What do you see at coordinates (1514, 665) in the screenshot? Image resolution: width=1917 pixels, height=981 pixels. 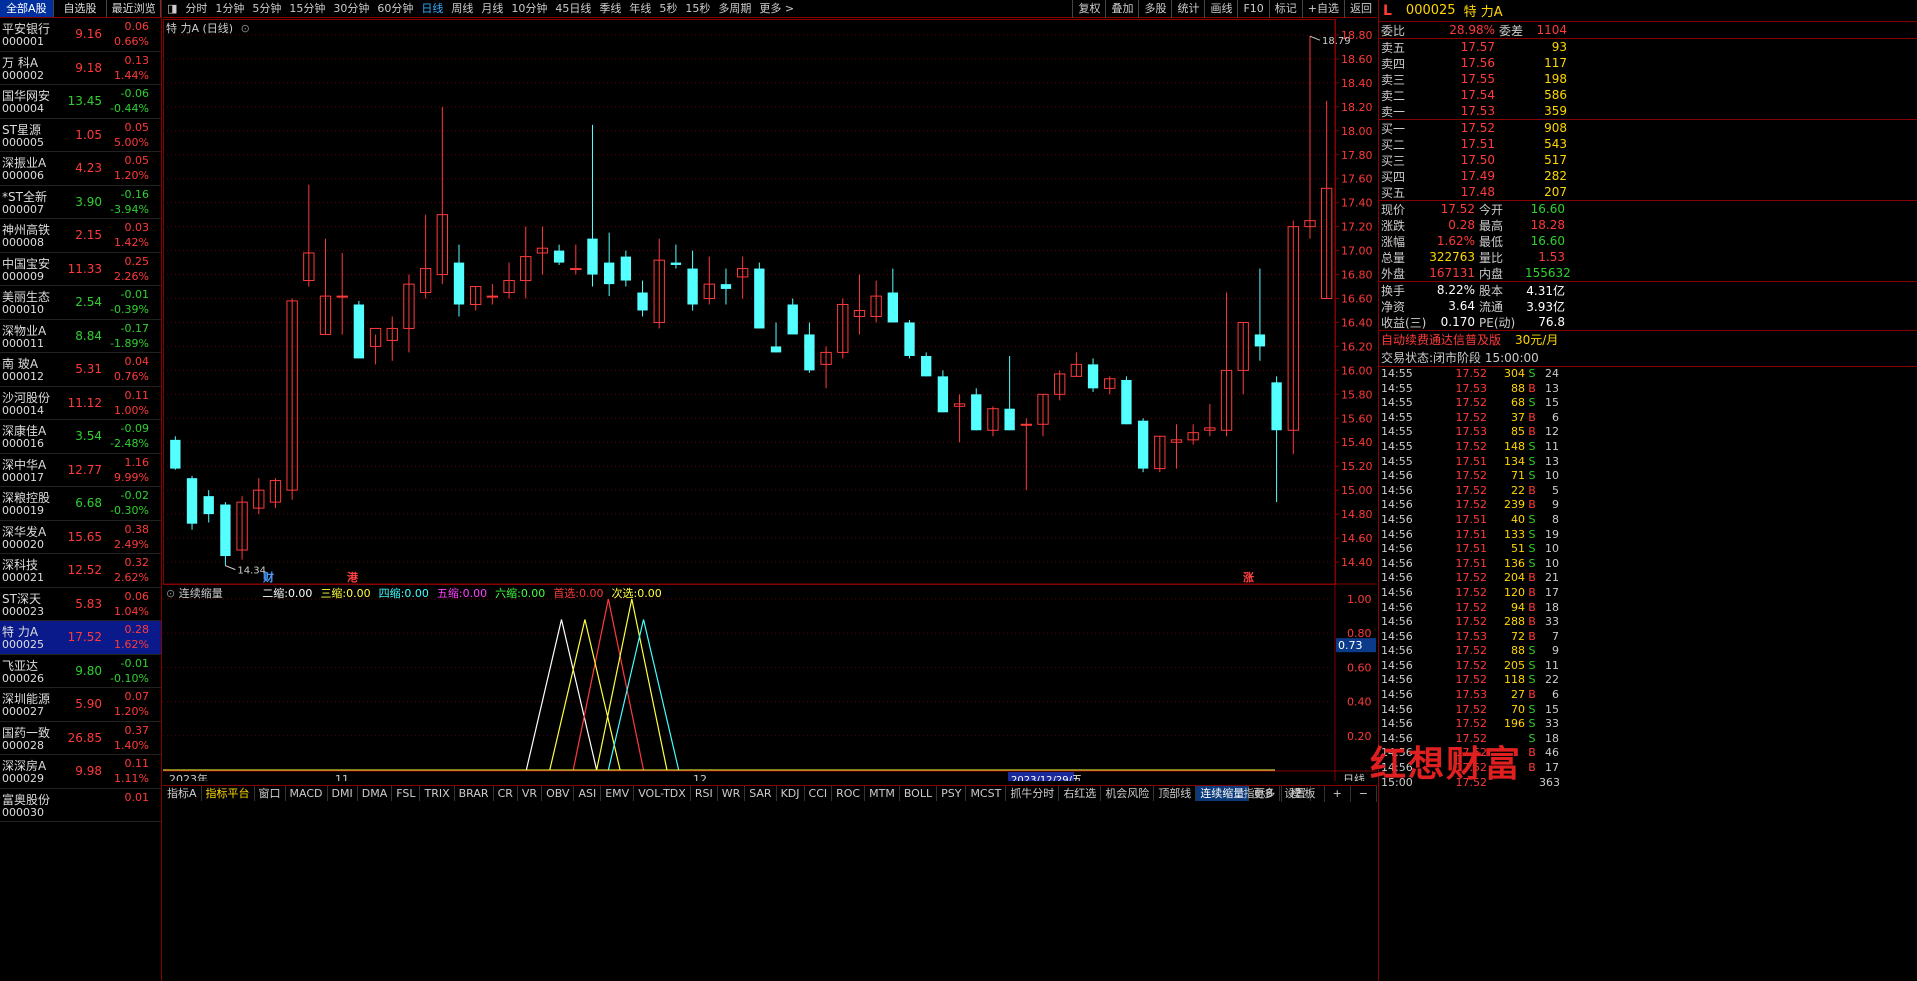 I see `tick-volume: 205` at bounding box center [1514, 665].